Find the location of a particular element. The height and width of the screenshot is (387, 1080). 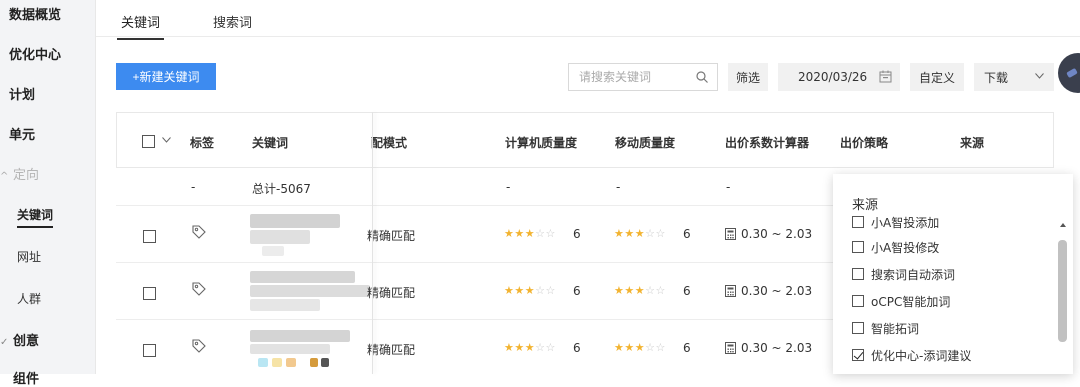

header-keyword: 关键词 is located at coordinates (270, 143).